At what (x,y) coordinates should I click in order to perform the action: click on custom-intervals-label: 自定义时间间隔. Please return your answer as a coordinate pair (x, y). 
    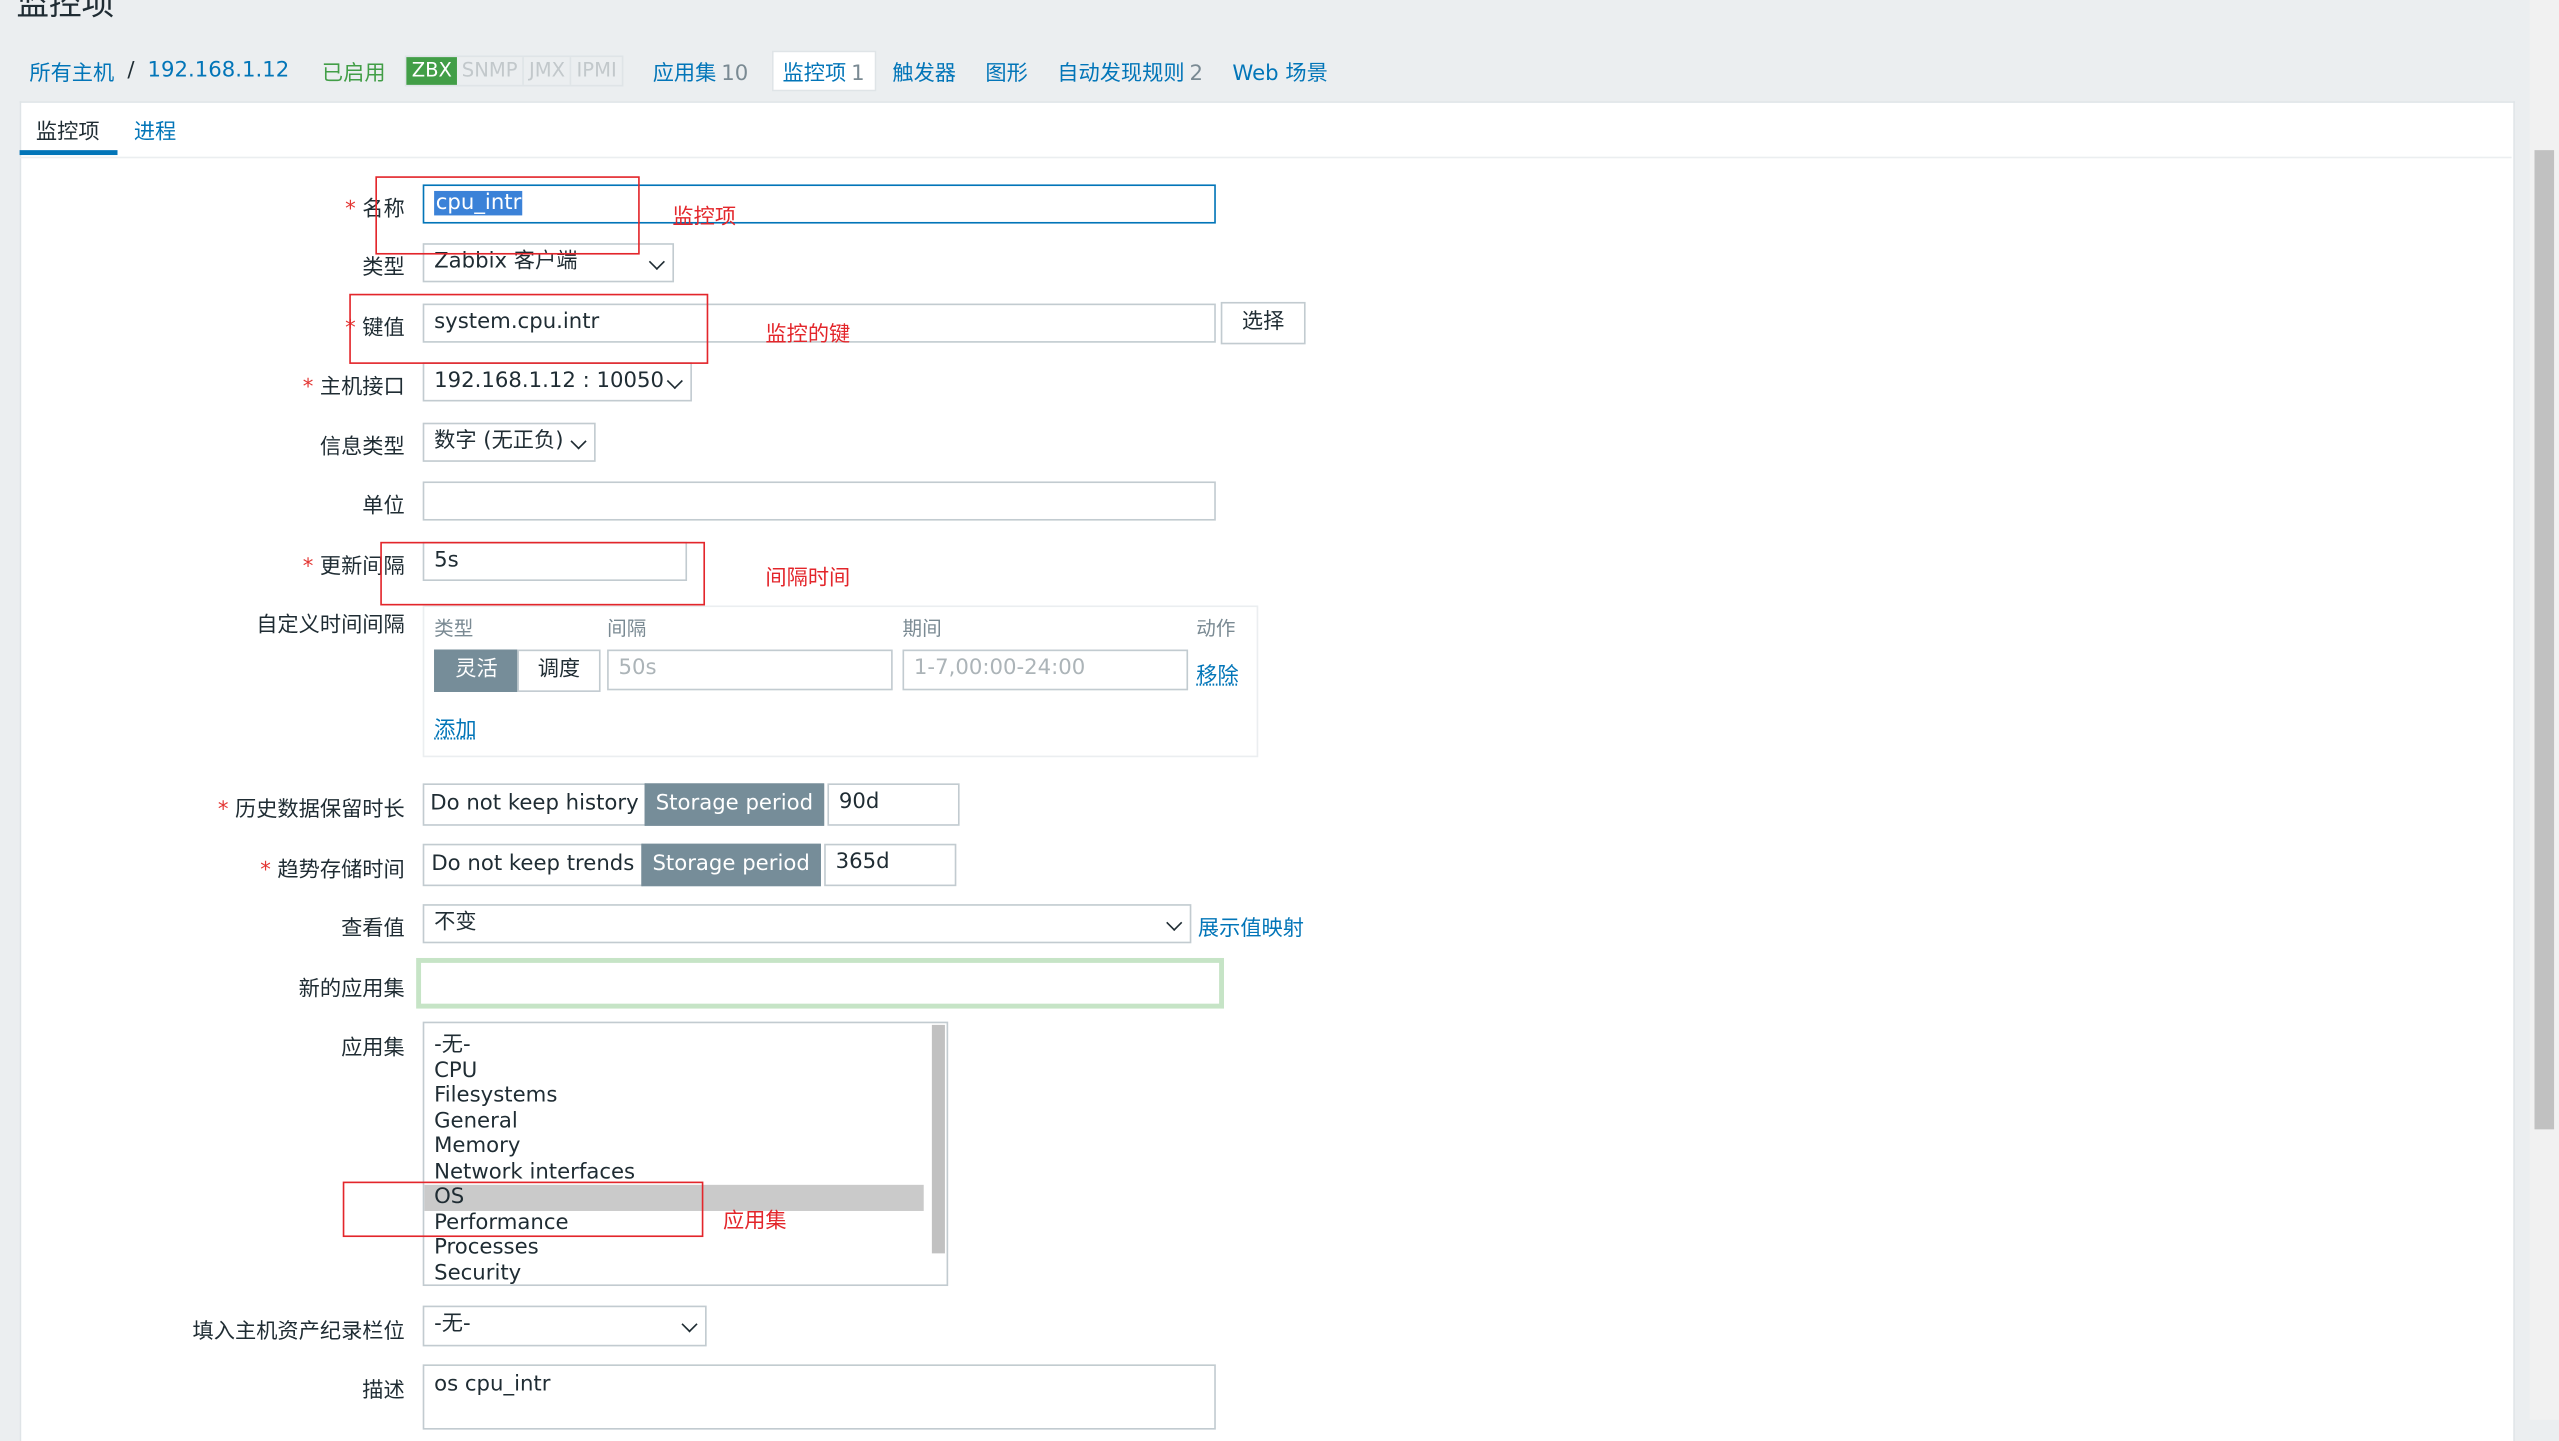
    Looking at the image, I should click on (330, 626).